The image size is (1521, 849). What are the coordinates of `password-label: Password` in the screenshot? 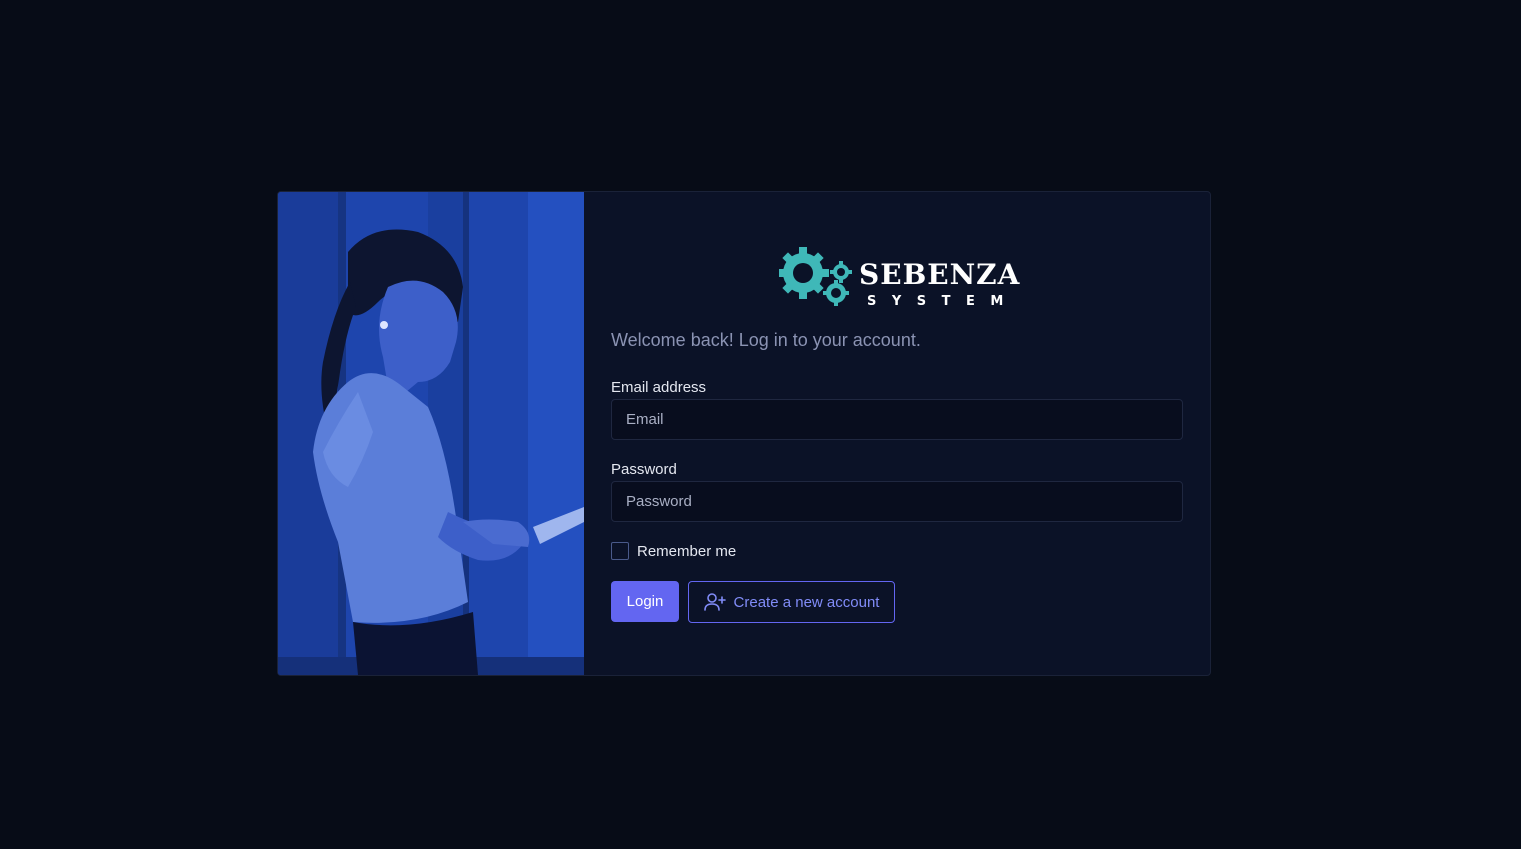 It's located at (644, 469).